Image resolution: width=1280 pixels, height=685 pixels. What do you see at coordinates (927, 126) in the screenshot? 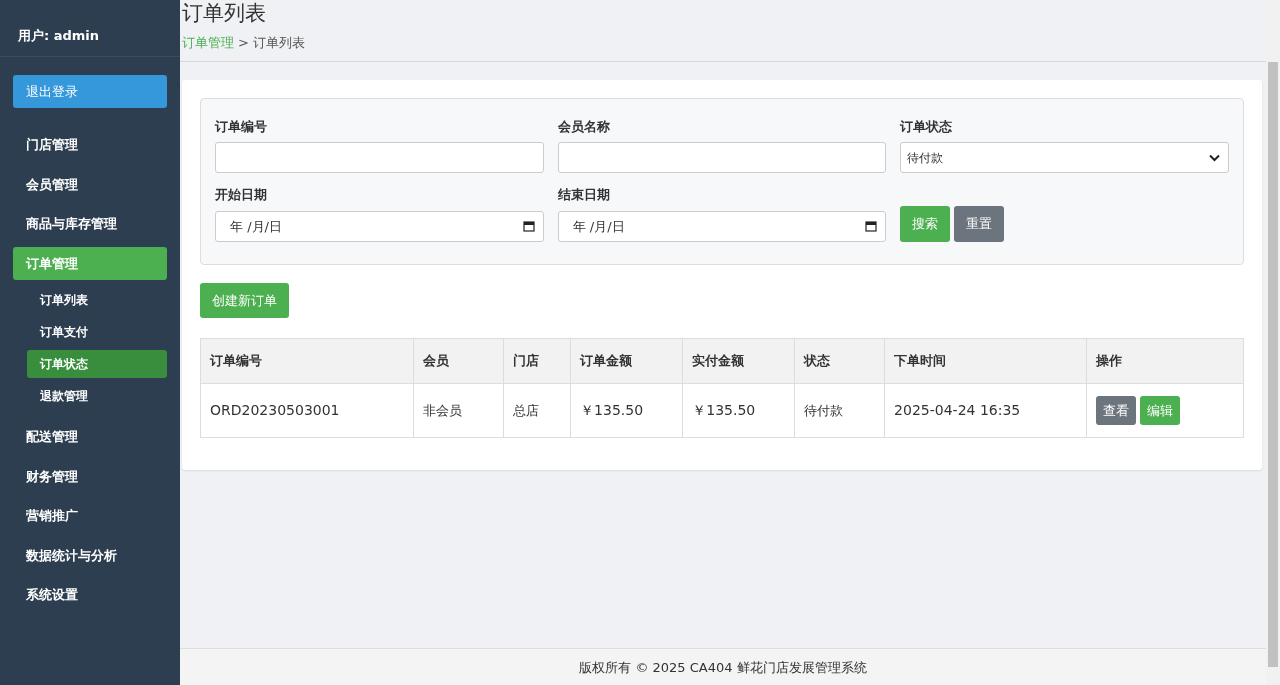
I see `field-label: 订单状态` at bounding box center [927, 126].